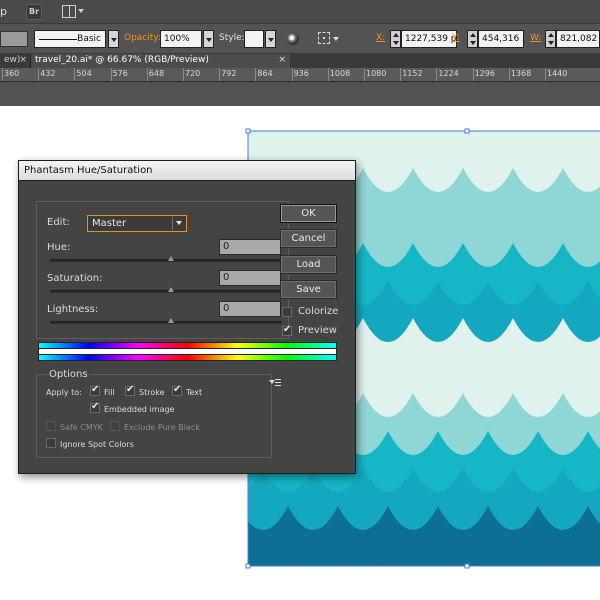 The width and height of the screenshot is (600, 600). I want to click on ruler-tick-label: 1440, so click(557, 73).